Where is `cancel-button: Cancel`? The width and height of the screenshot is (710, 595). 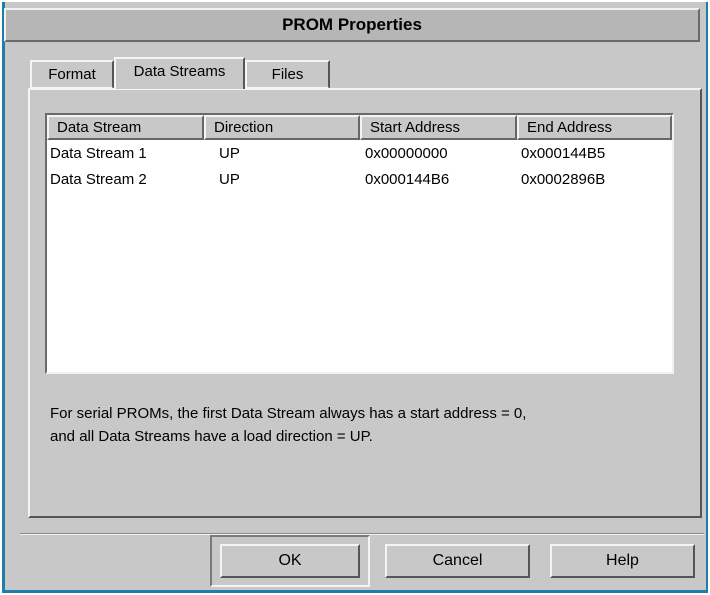
cancel-button: Cancel is located at coordinates (457, 561).